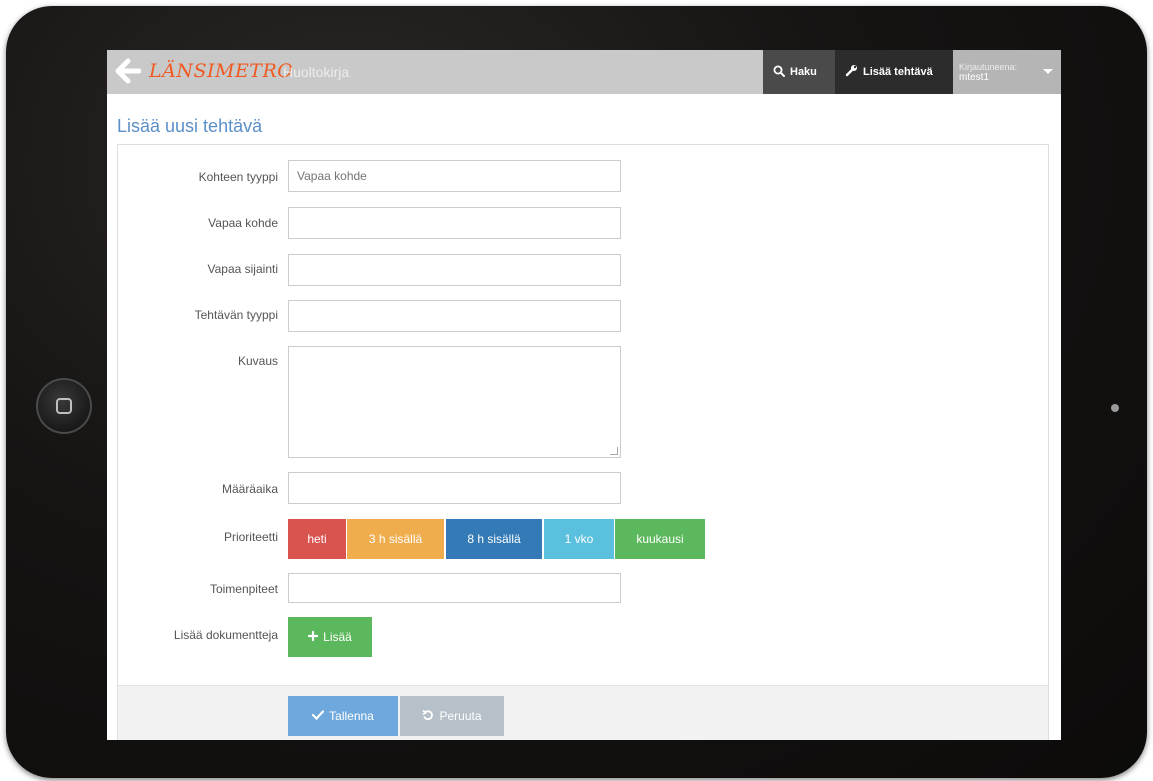 Image resolution: width=1153 pixels, height=781 pixels. Describe the element at coordinates (454, 402) in the screenshot. I see `description-textarea` at that location.